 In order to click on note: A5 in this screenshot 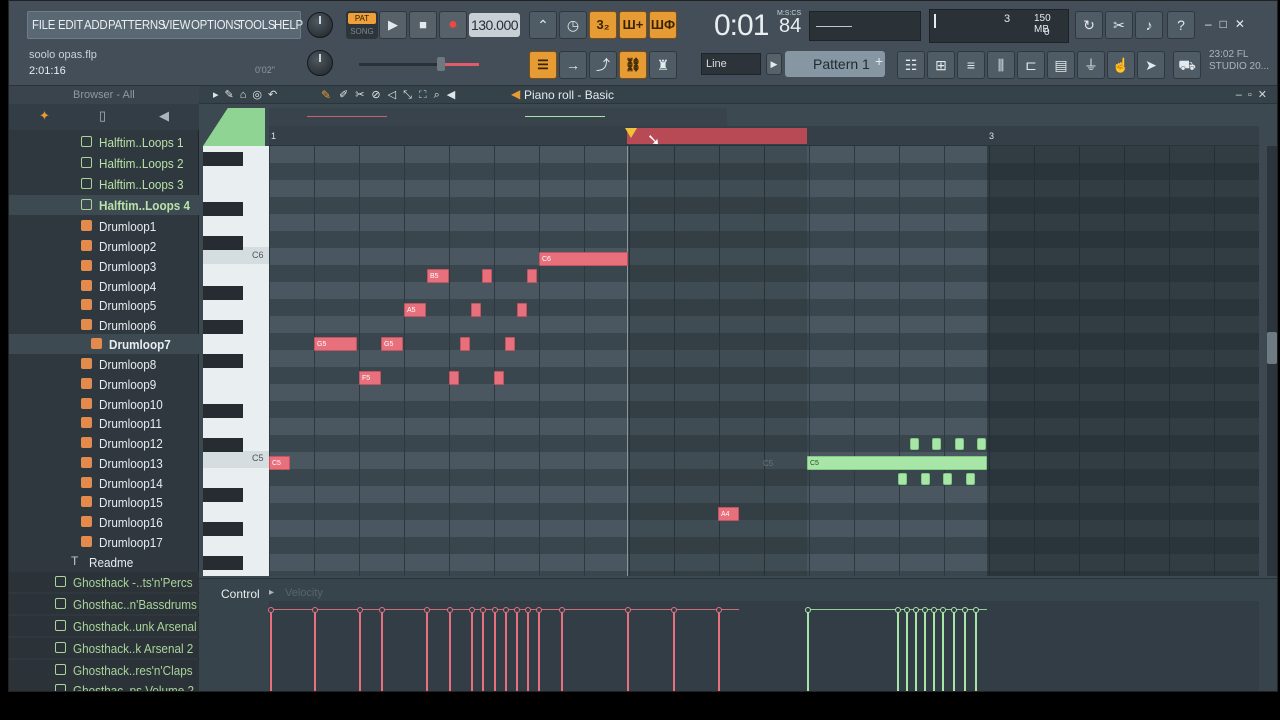, I will do `click(415, 310)`.